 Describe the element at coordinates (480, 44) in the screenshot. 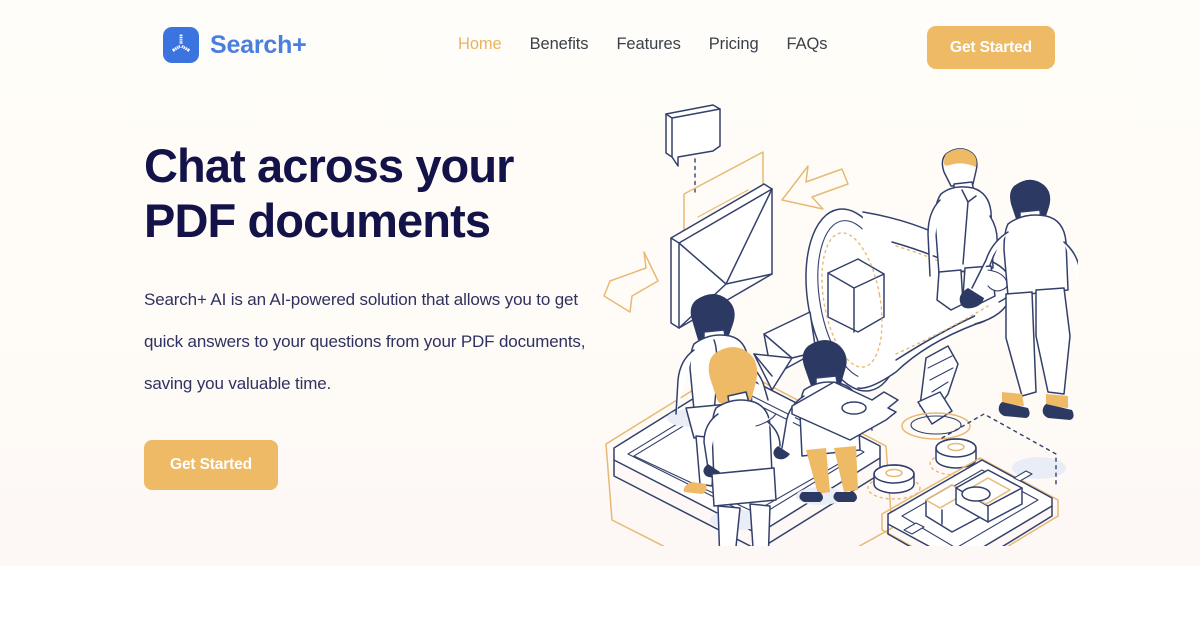

I see `nav-item-home: Home` at that location.